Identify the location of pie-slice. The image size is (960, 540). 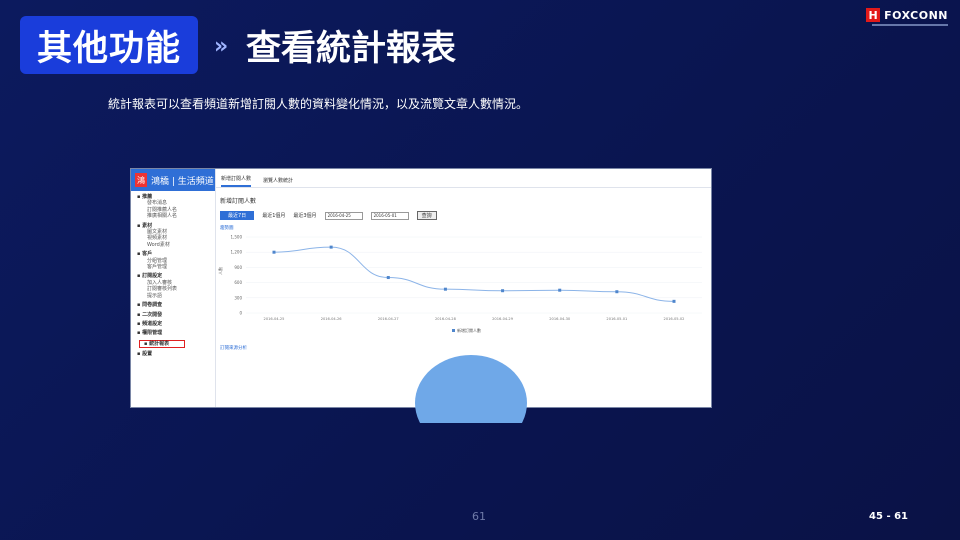
(471, 403).